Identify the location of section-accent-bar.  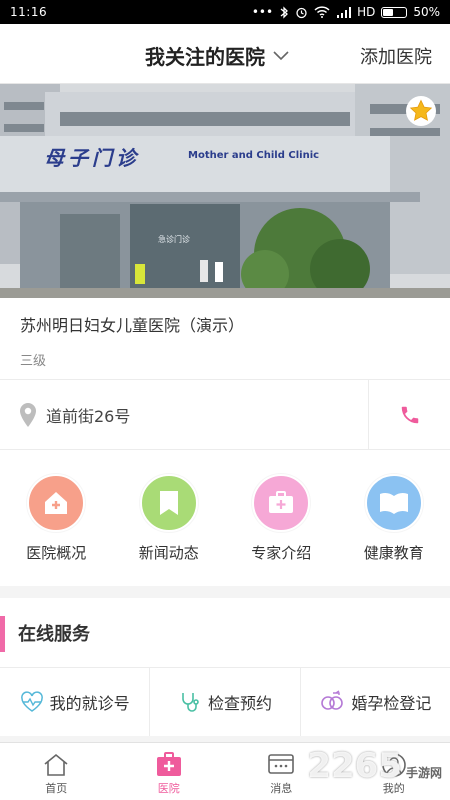
(2, 634).